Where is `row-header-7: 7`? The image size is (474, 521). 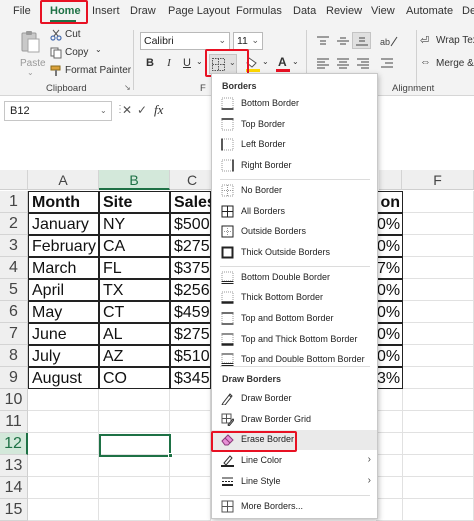
row-header-7: 7 is located at coordinates (14, 334).